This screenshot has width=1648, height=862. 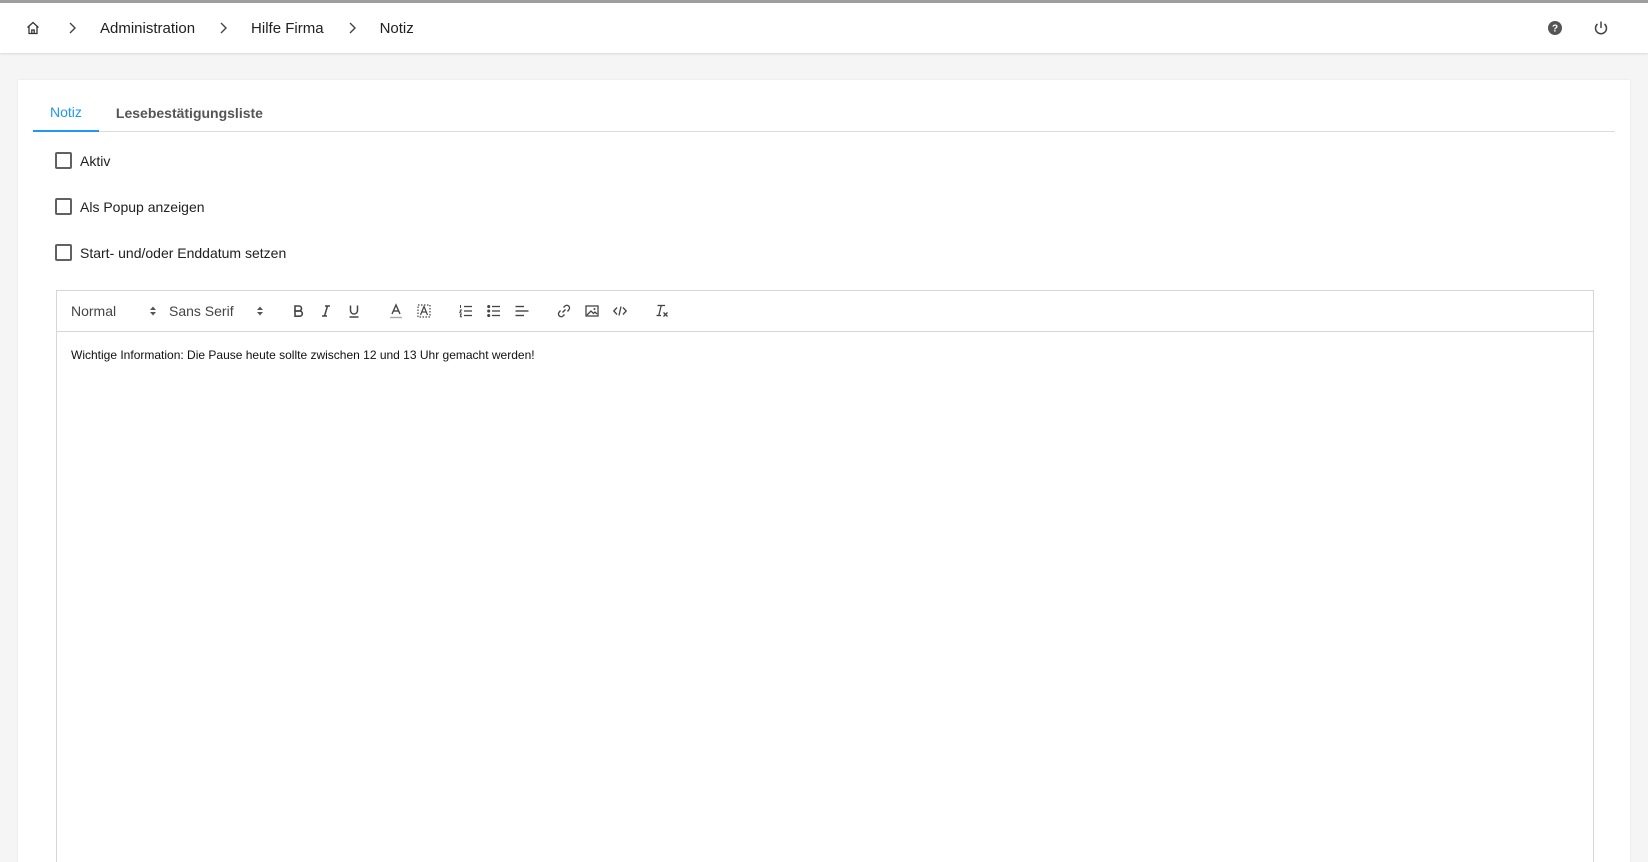 I want to click on help-circle-icon: ?, so click(x=1555, y=28).